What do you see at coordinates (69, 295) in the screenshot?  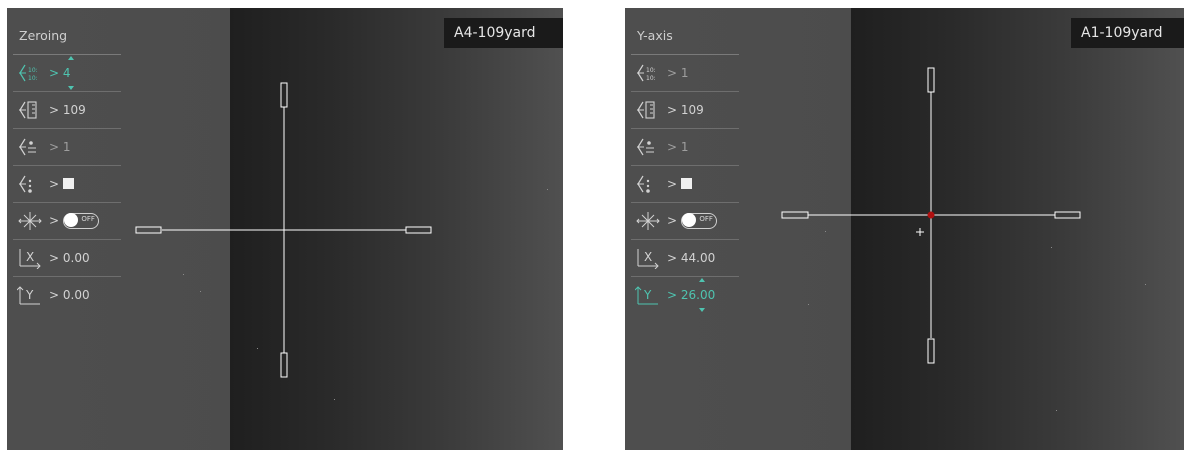 I see `y-axis-value: > 0.00` at bounding box center [69, 295].